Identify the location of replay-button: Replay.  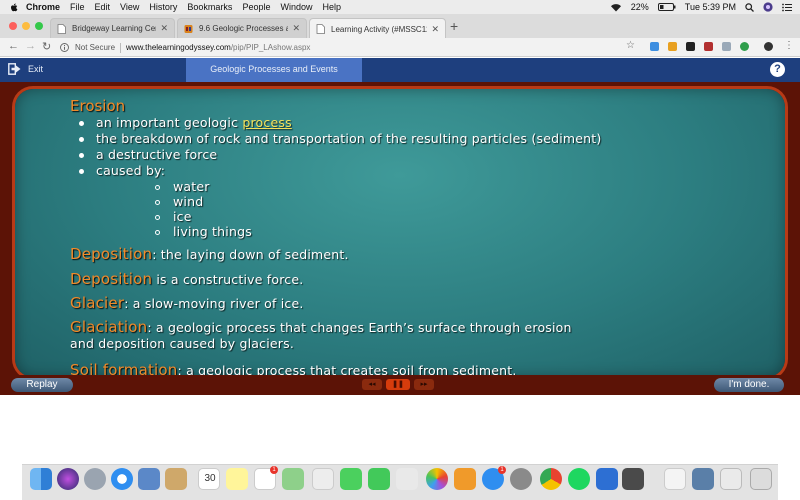
(42, 385).